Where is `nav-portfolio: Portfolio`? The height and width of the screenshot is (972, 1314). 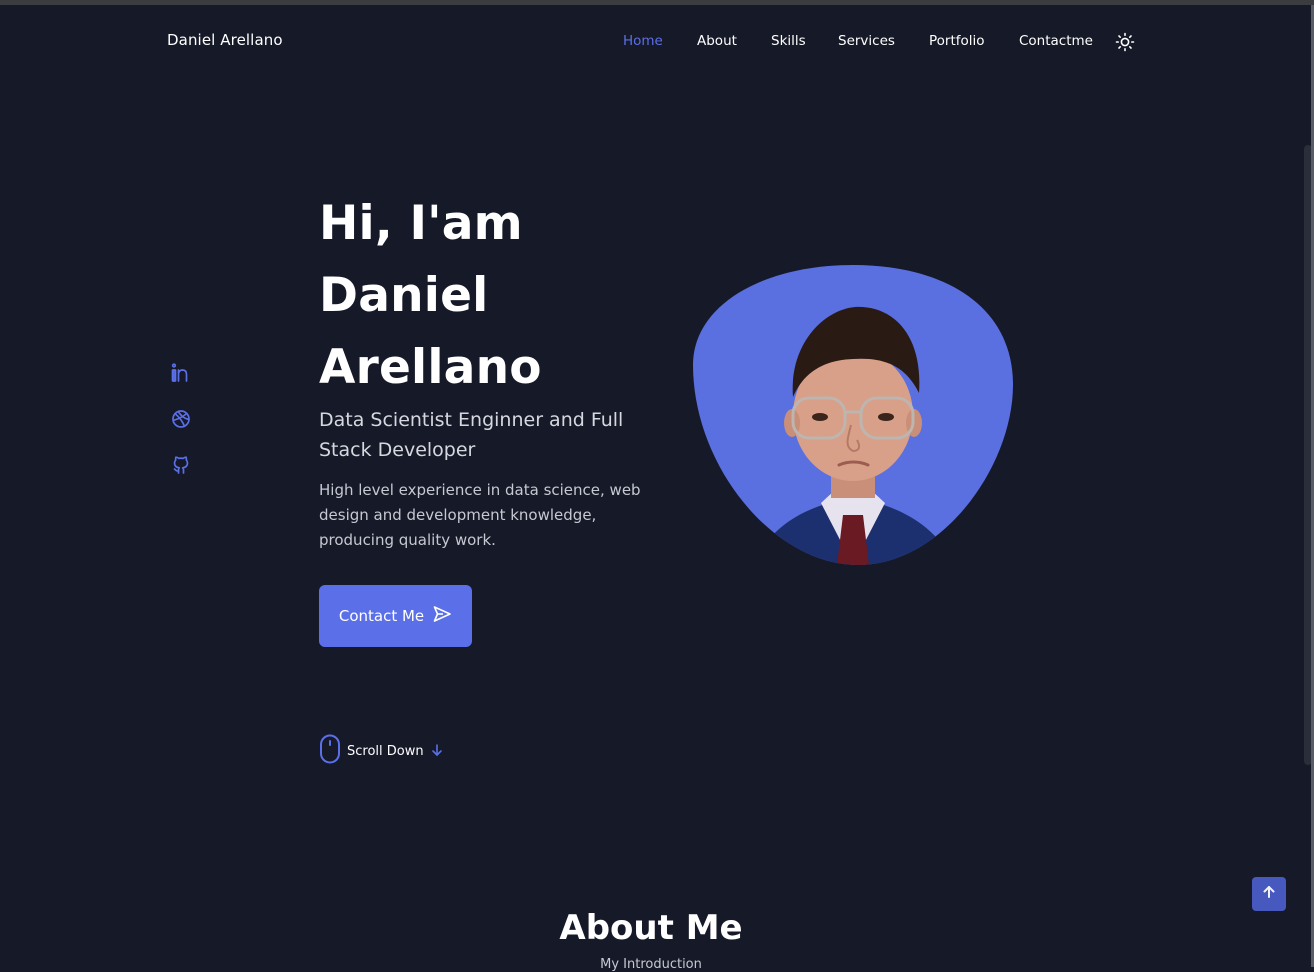
nav-portfolio: Portfolio is located at coordinates (957, 41).